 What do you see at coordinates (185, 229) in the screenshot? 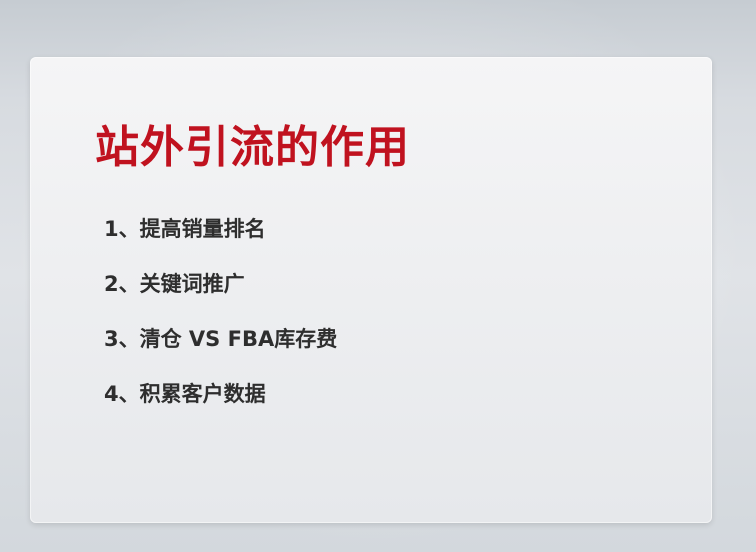
I see `bullet-item-sales-ranking: 1、提高销量排名` at bounding box center [185, 229].